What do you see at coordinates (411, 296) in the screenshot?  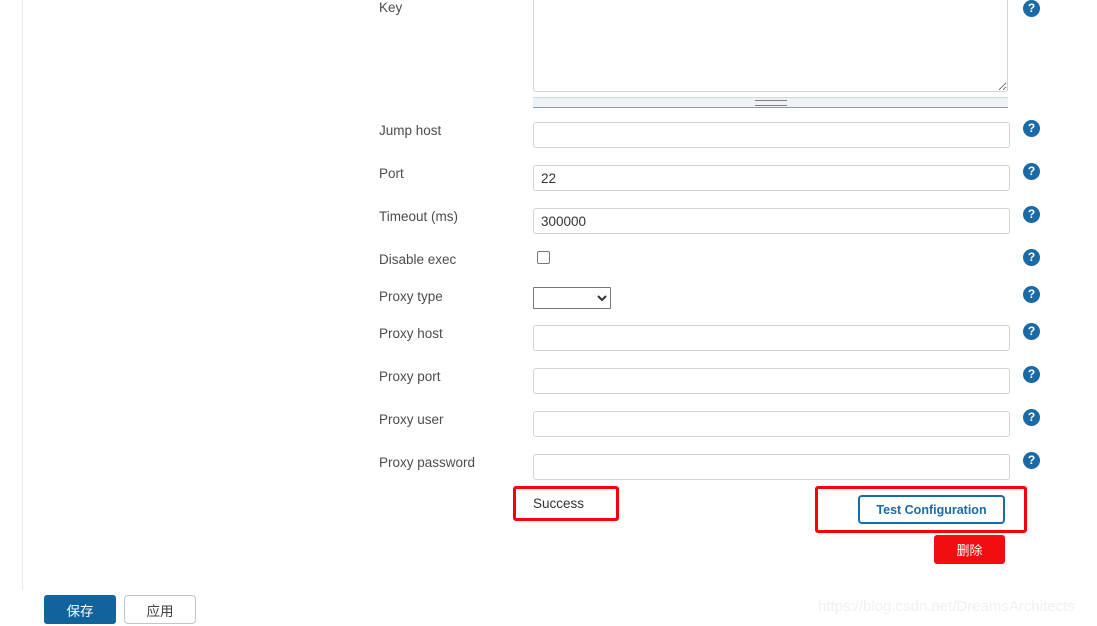 I see `label-proxy-type: Proxy type` at bounding box center [411, 296].